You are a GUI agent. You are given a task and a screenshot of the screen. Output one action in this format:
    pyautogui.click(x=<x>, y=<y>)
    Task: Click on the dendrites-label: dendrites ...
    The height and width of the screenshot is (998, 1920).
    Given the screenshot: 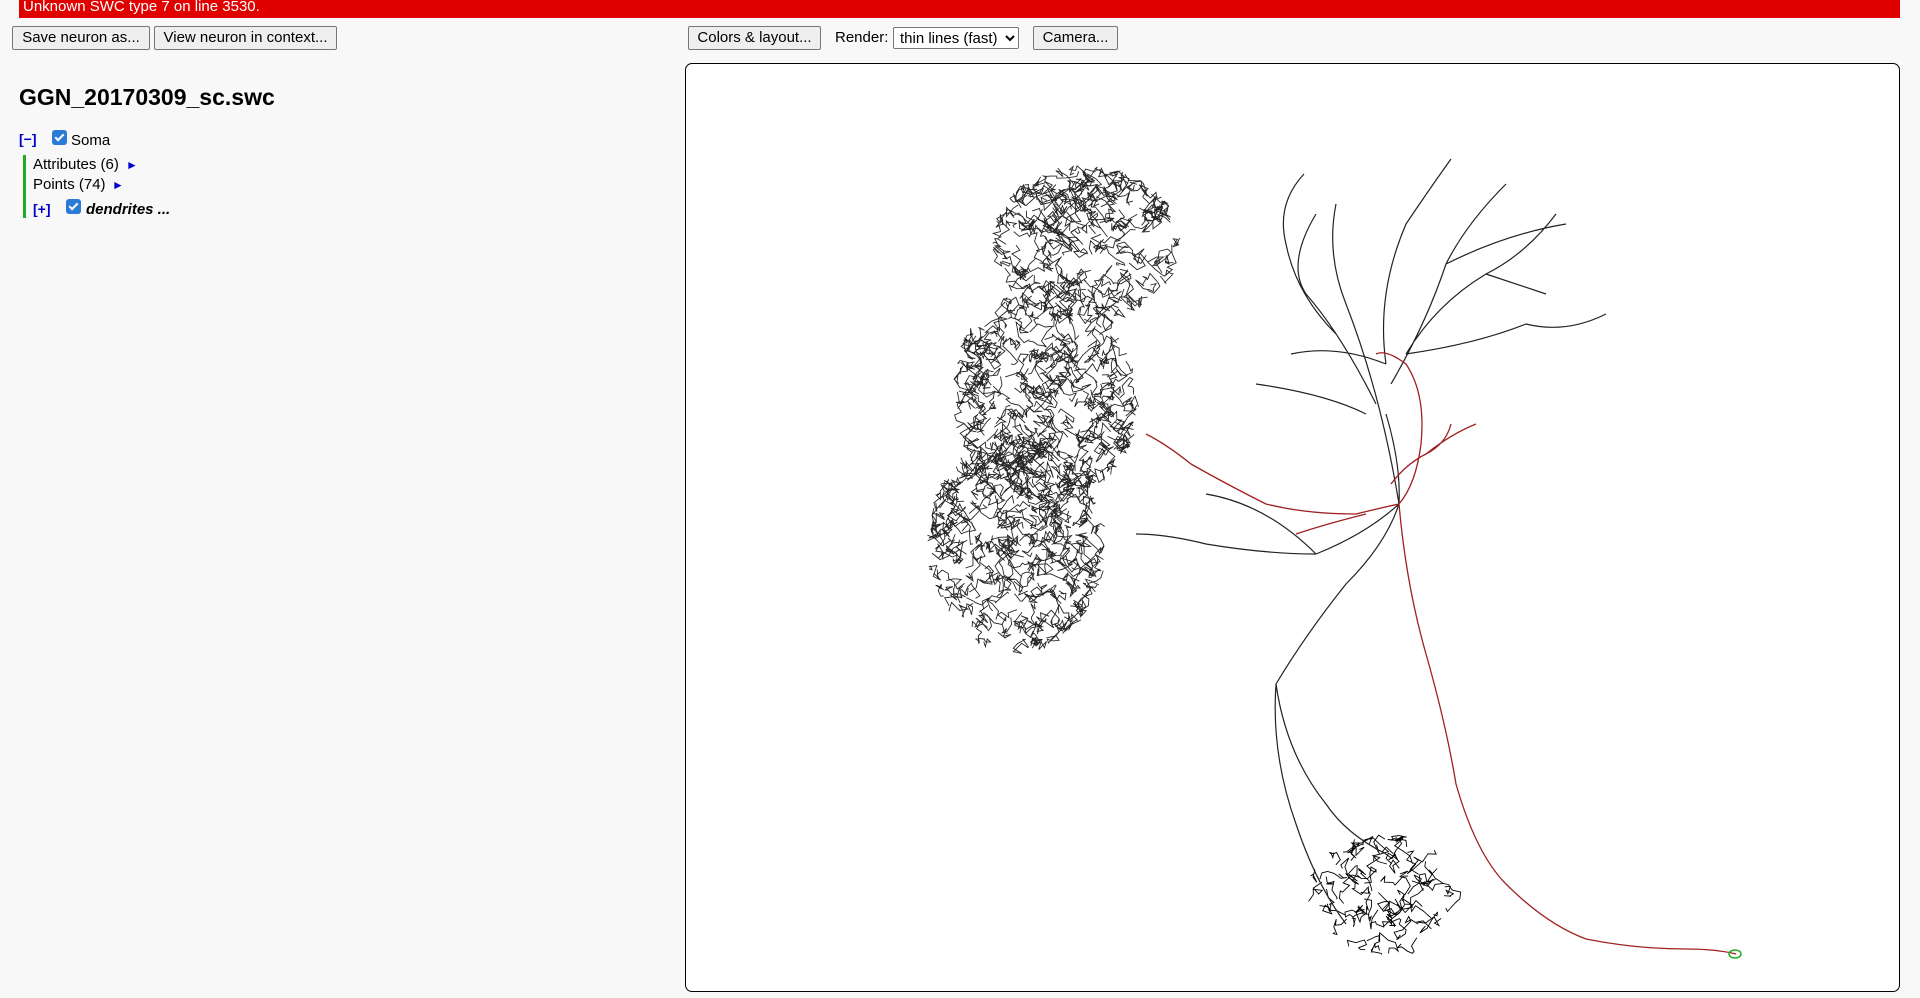 What is the action you would take?
    pyautogui.click(x=128, y=209)
    